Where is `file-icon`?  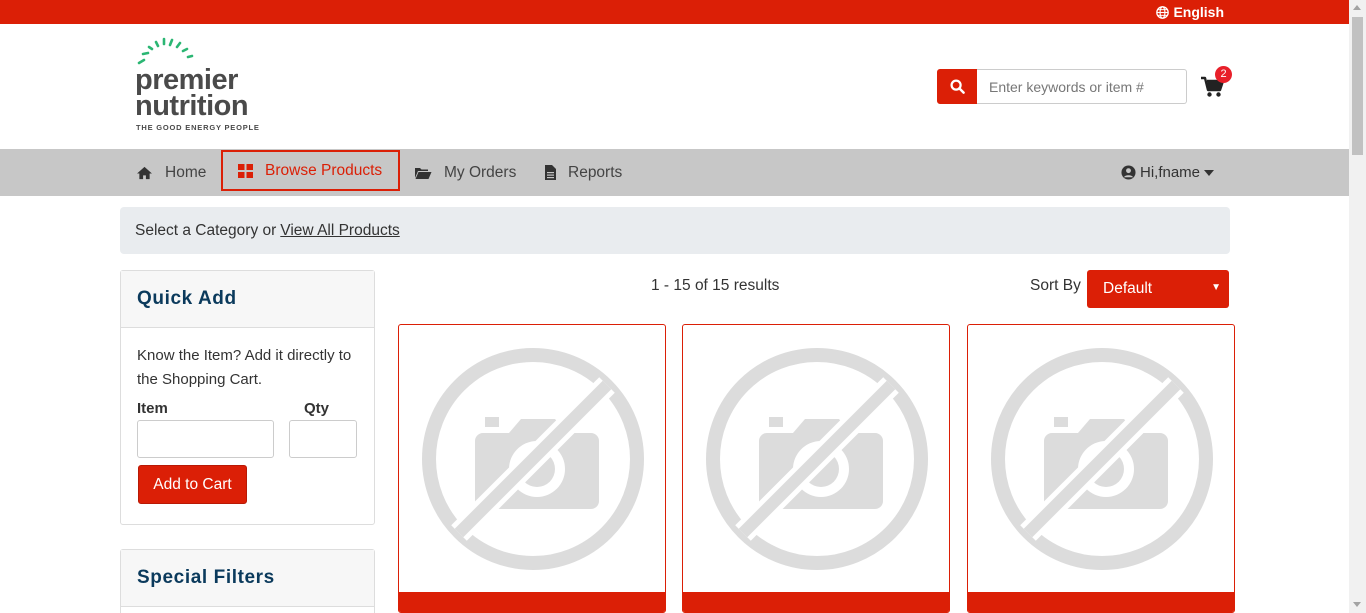 file-icon is located at coordinates (550, 172).